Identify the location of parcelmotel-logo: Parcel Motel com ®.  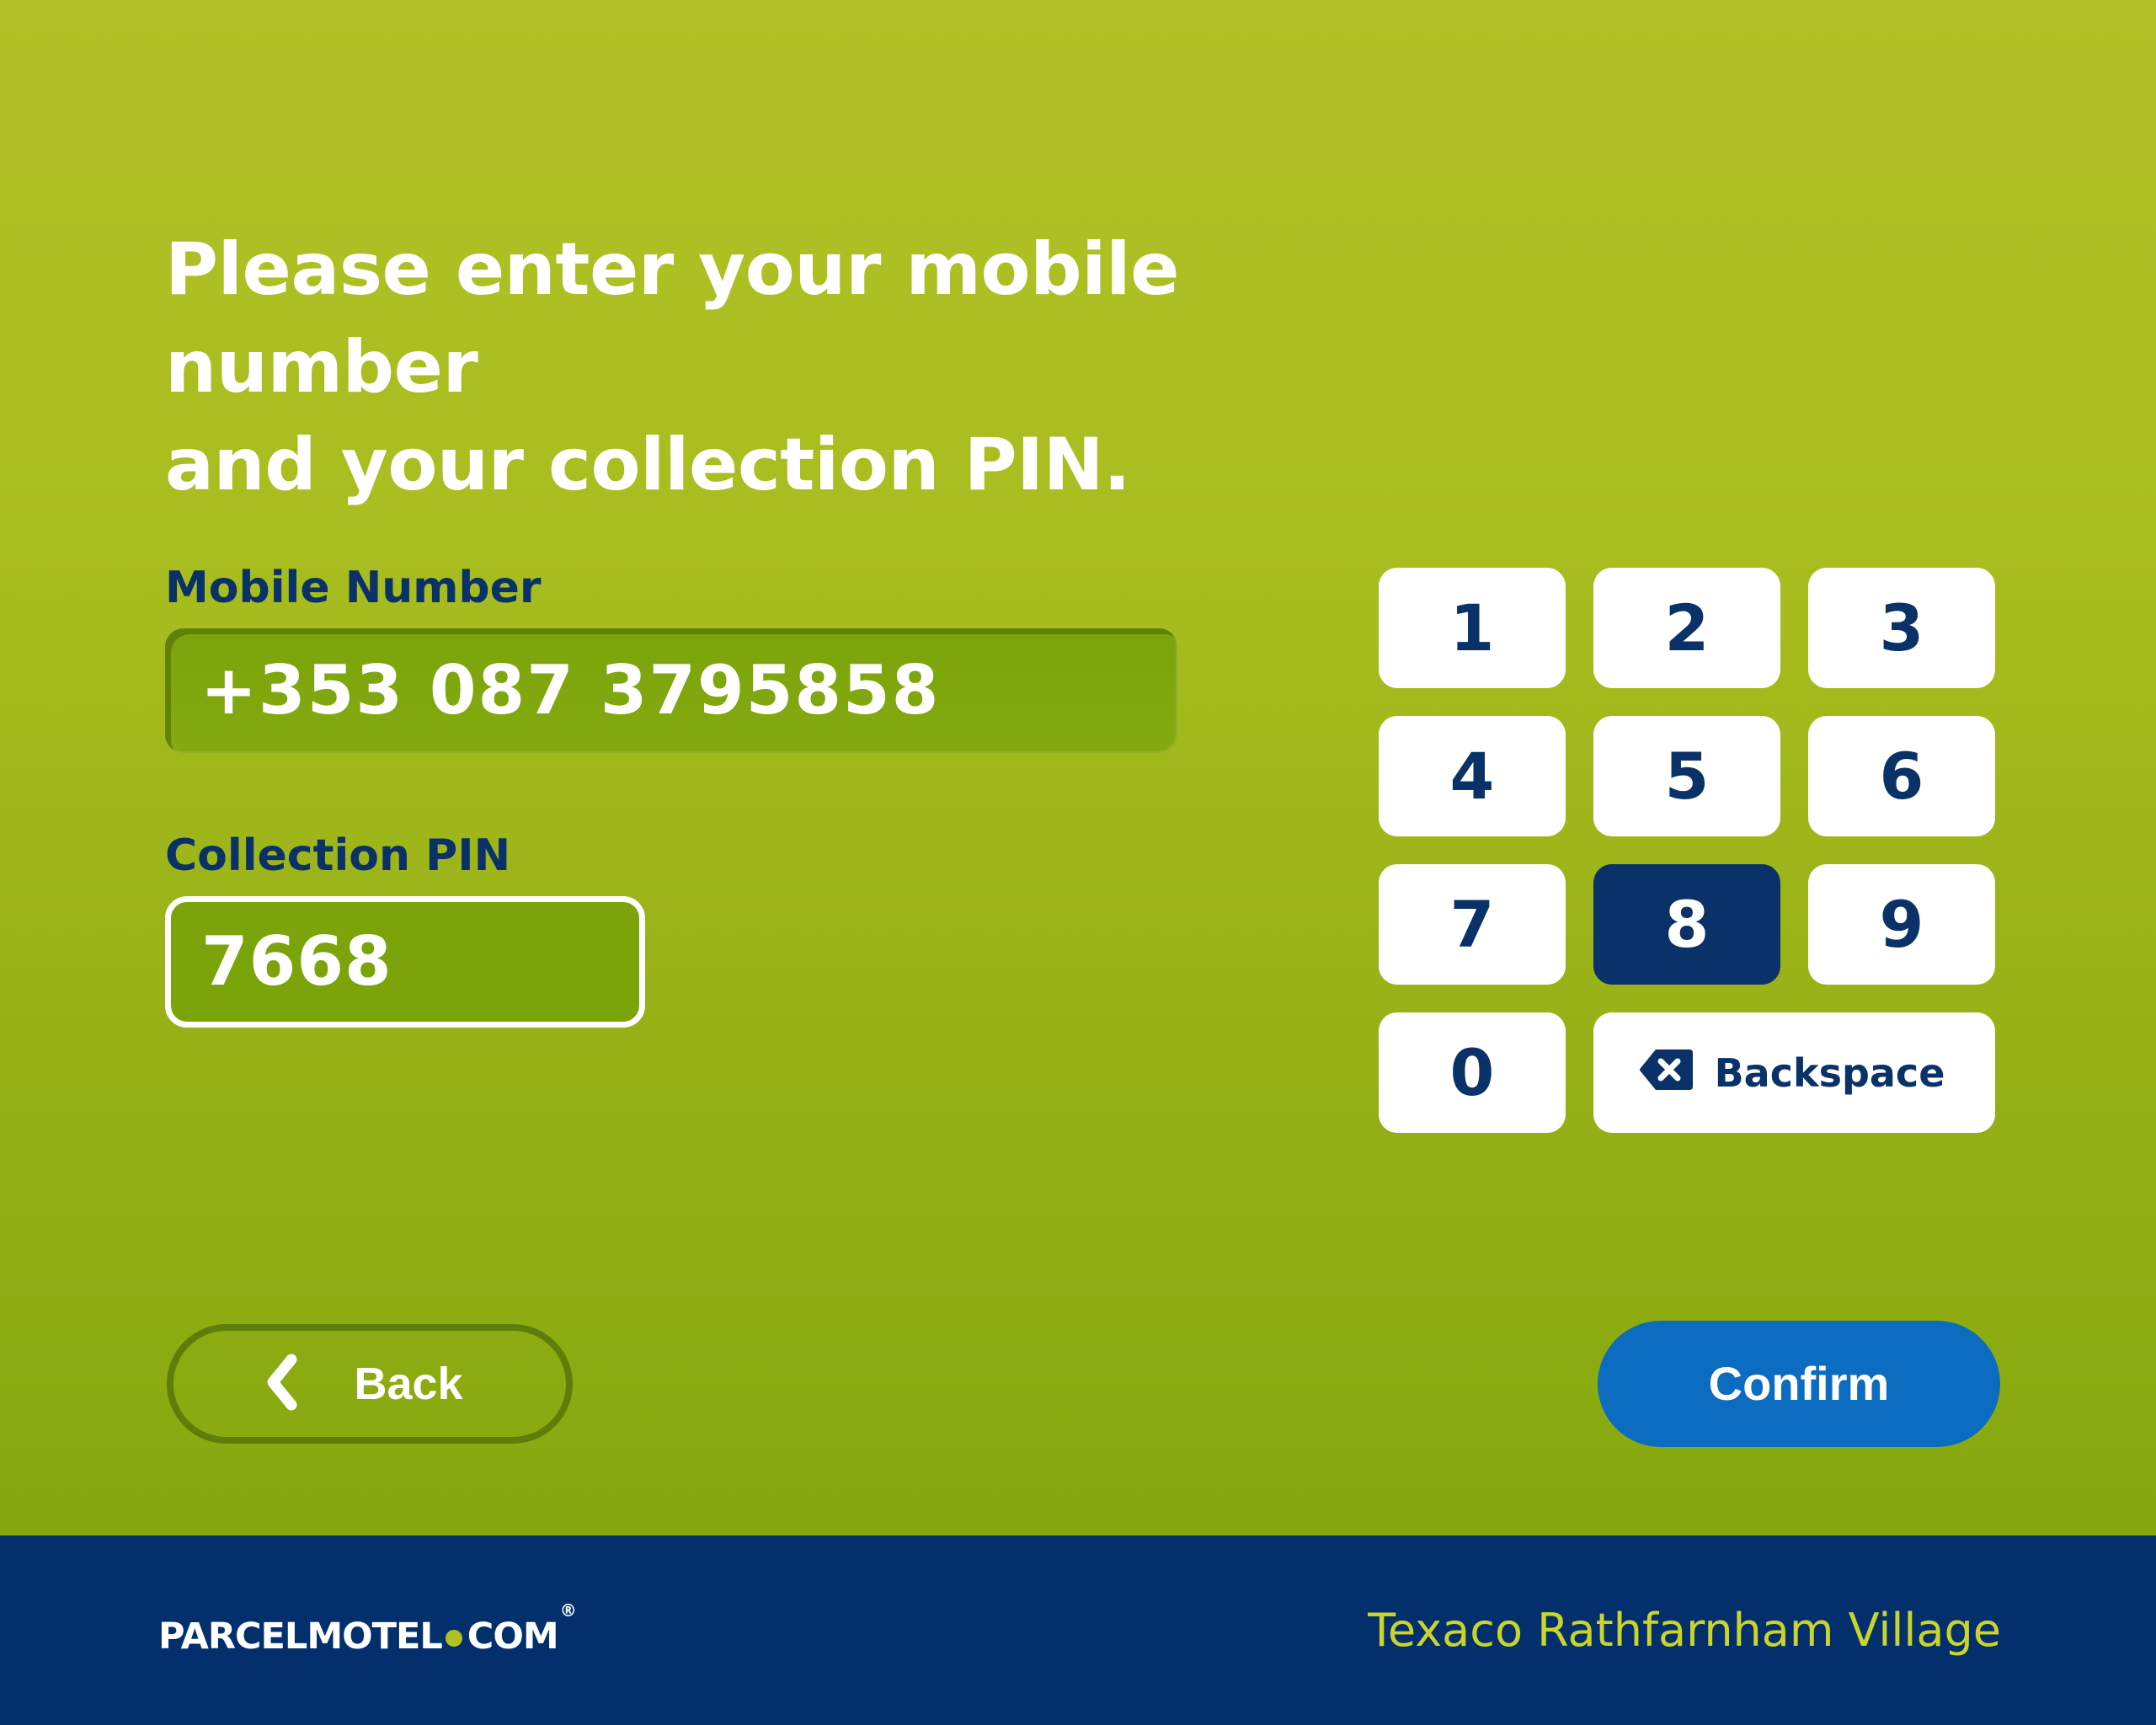
(367, 1630).